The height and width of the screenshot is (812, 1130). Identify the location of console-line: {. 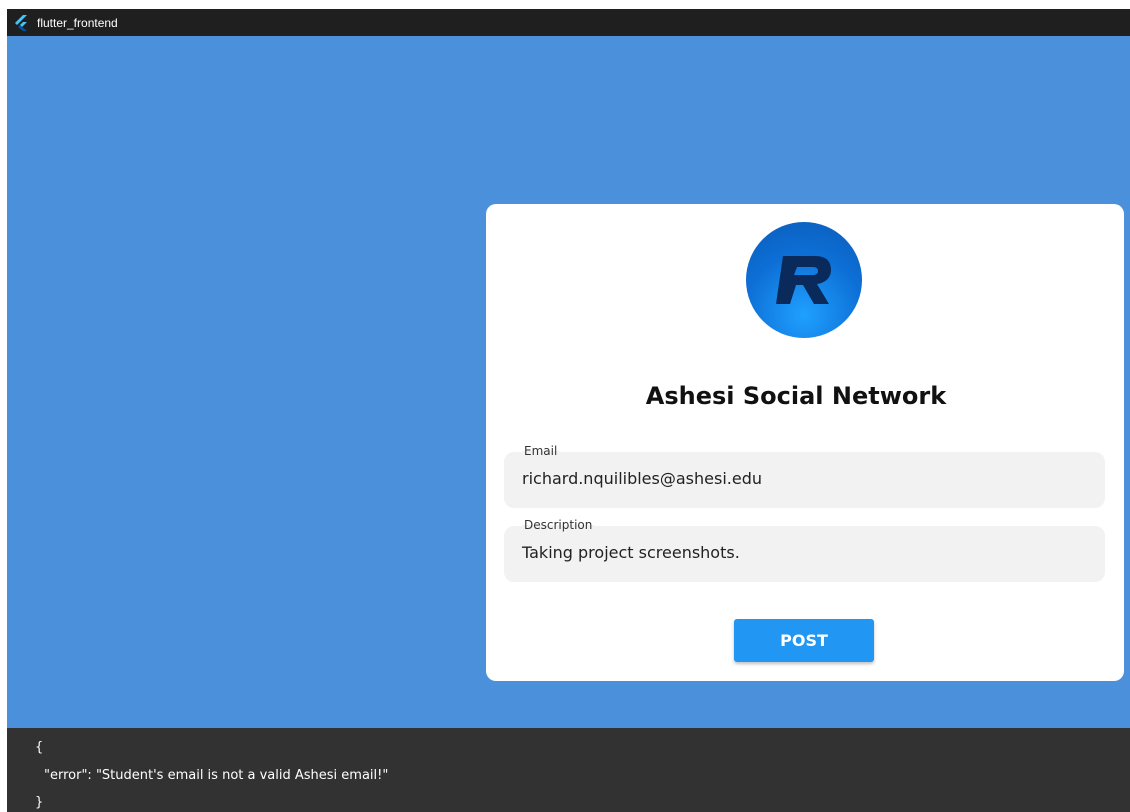
(39, 747).